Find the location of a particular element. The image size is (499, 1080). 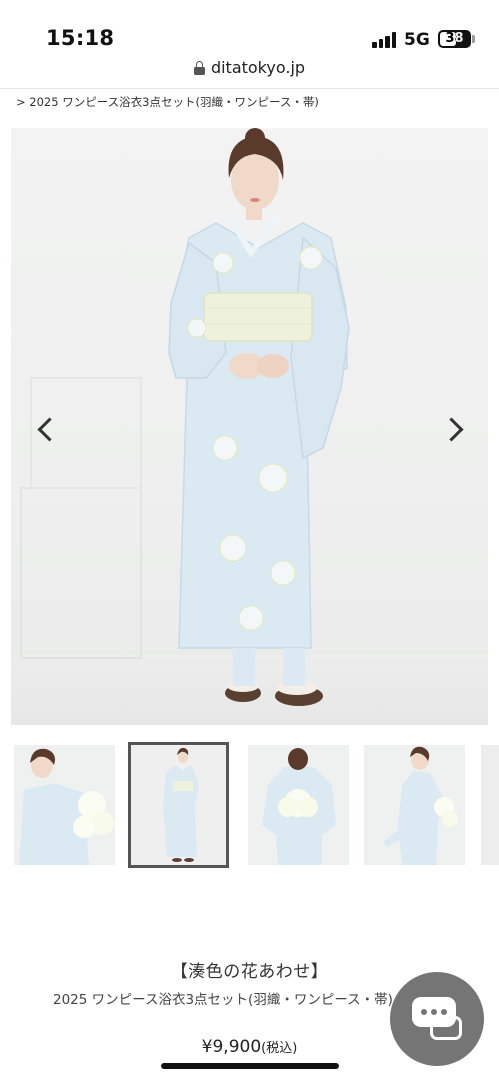

breadcrumb-row: > 2025 ワンピース浴衣3点セット(羽織・ワンピース・帯) is located at coordinates (249, 101).